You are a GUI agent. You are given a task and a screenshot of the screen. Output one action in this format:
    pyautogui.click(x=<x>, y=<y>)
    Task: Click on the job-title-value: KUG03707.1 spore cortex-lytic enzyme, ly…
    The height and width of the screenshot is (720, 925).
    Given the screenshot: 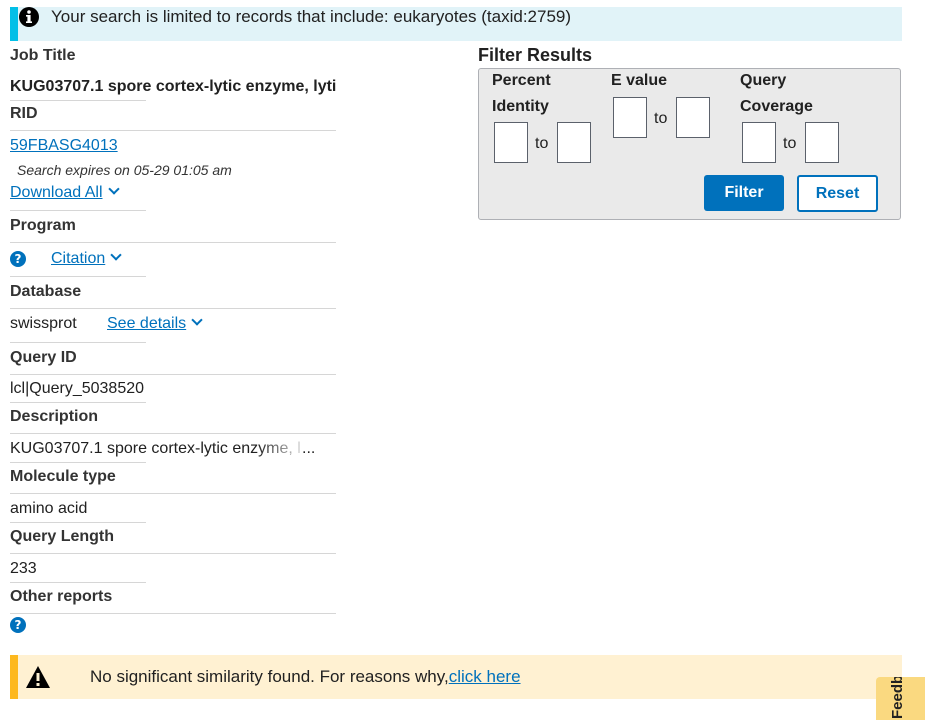 What is the action you would take?
    pyautogui.click(x=173, y=86)
    